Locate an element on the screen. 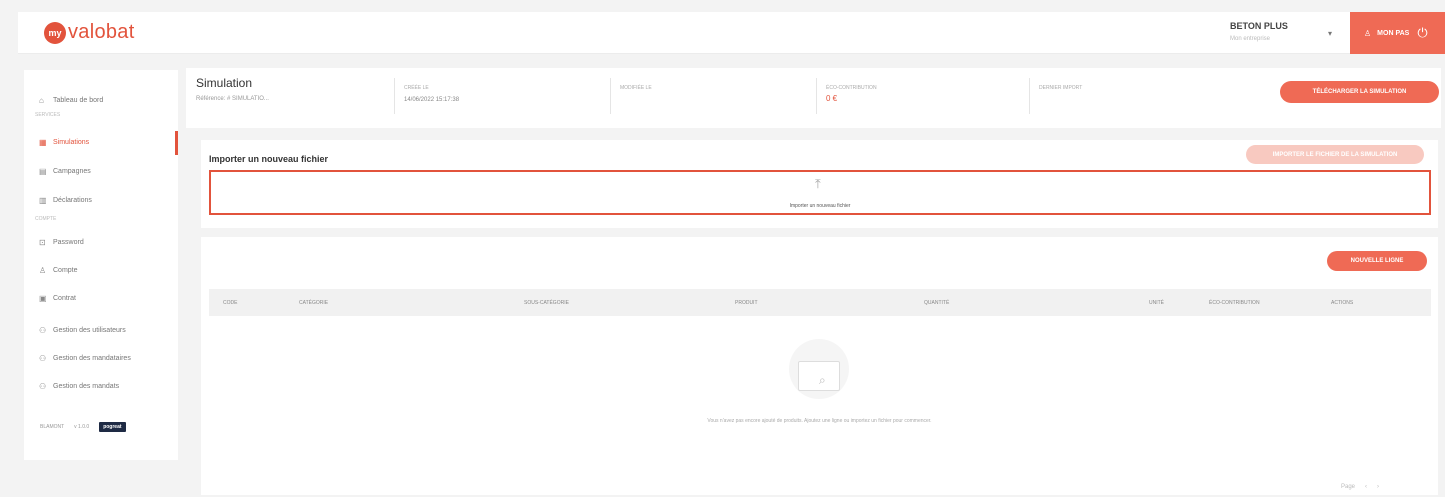  sidebar-item-label: Tableau de bord is located at coordinates (78, 100).